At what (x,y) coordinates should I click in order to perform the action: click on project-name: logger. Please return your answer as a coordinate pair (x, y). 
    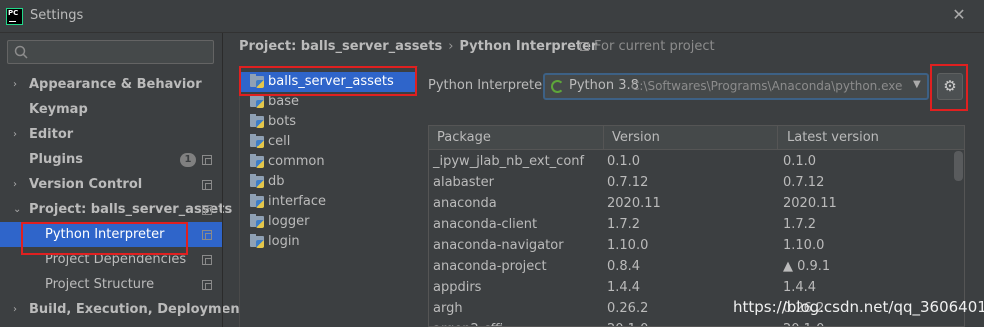
    Looking at the image, I should click on (289, 221).